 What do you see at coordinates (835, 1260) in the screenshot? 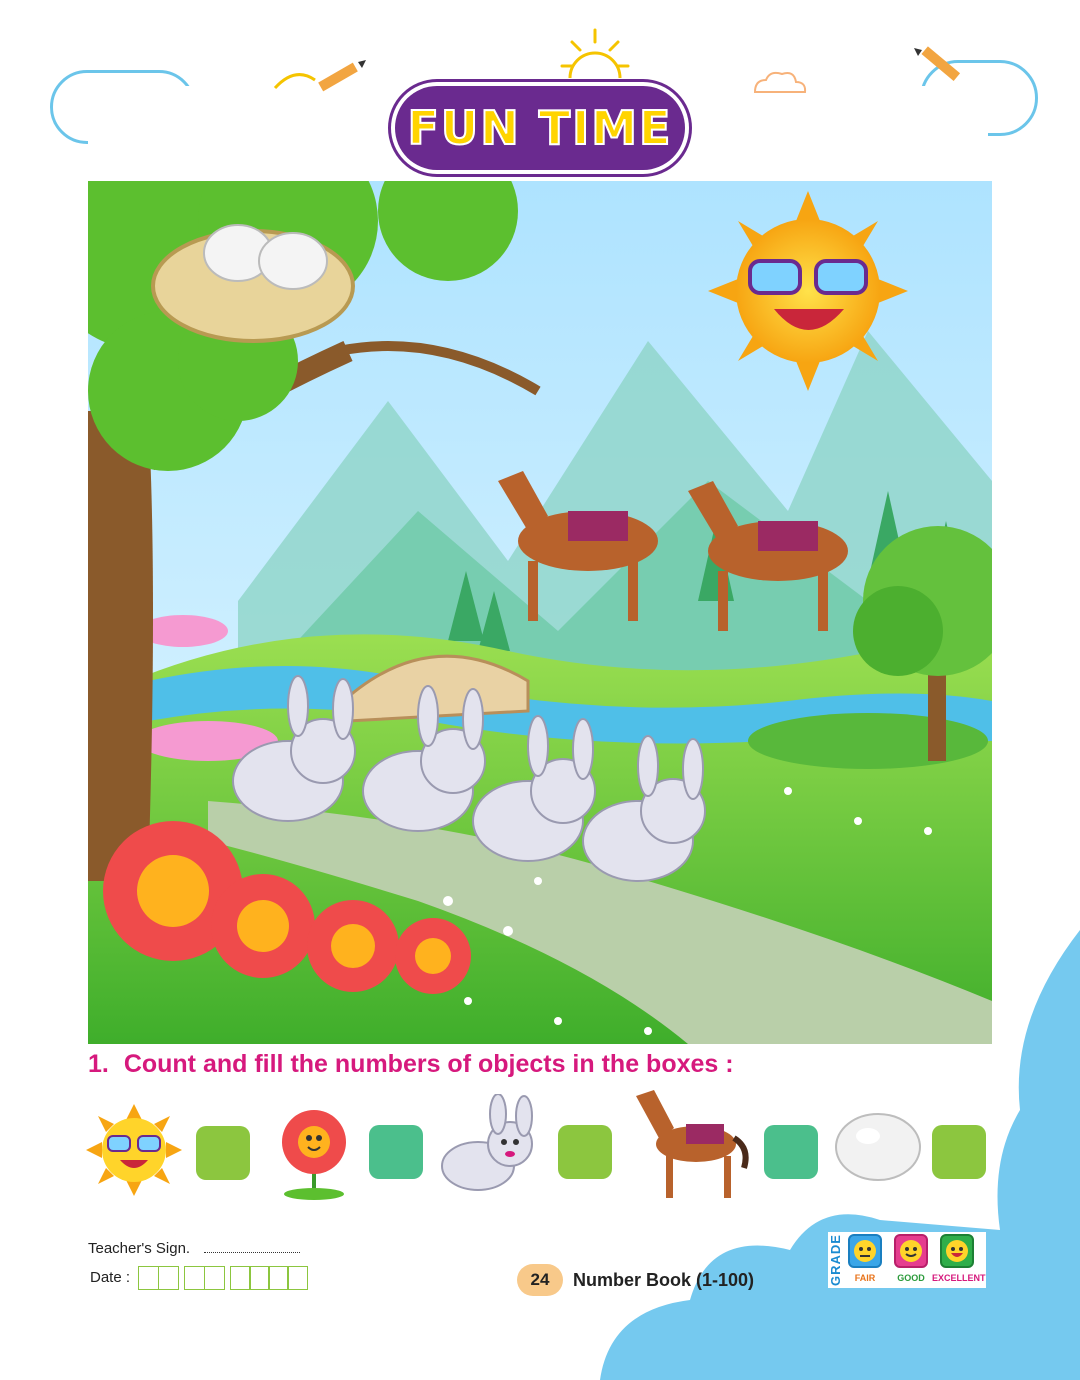
I see `grade-label: GRADE` at bounding box center [835, 1260].